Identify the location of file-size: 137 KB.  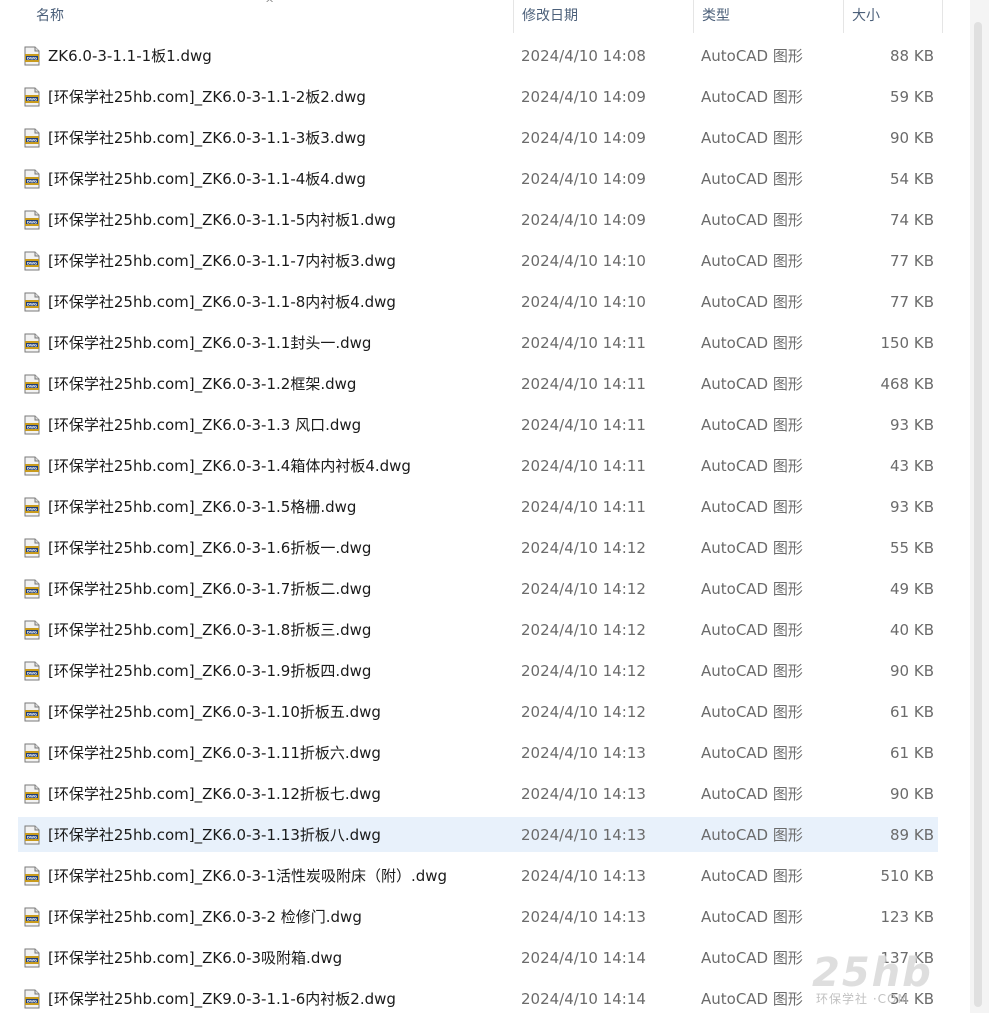
(907, 958).